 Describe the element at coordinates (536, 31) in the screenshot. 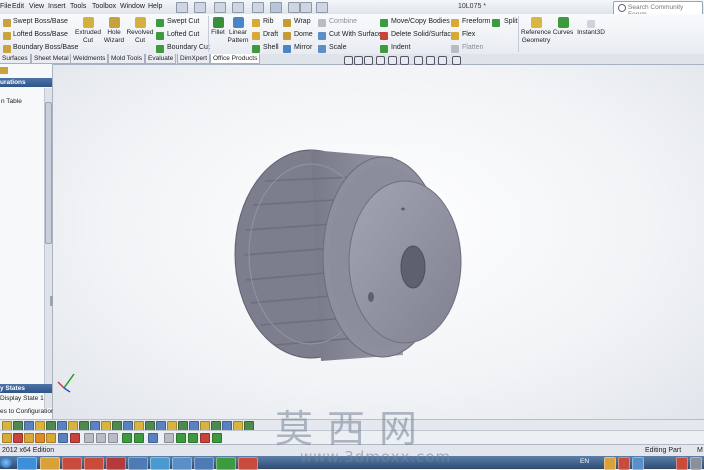

I see `reference-geometry-button: Reference Geometry` at that location.